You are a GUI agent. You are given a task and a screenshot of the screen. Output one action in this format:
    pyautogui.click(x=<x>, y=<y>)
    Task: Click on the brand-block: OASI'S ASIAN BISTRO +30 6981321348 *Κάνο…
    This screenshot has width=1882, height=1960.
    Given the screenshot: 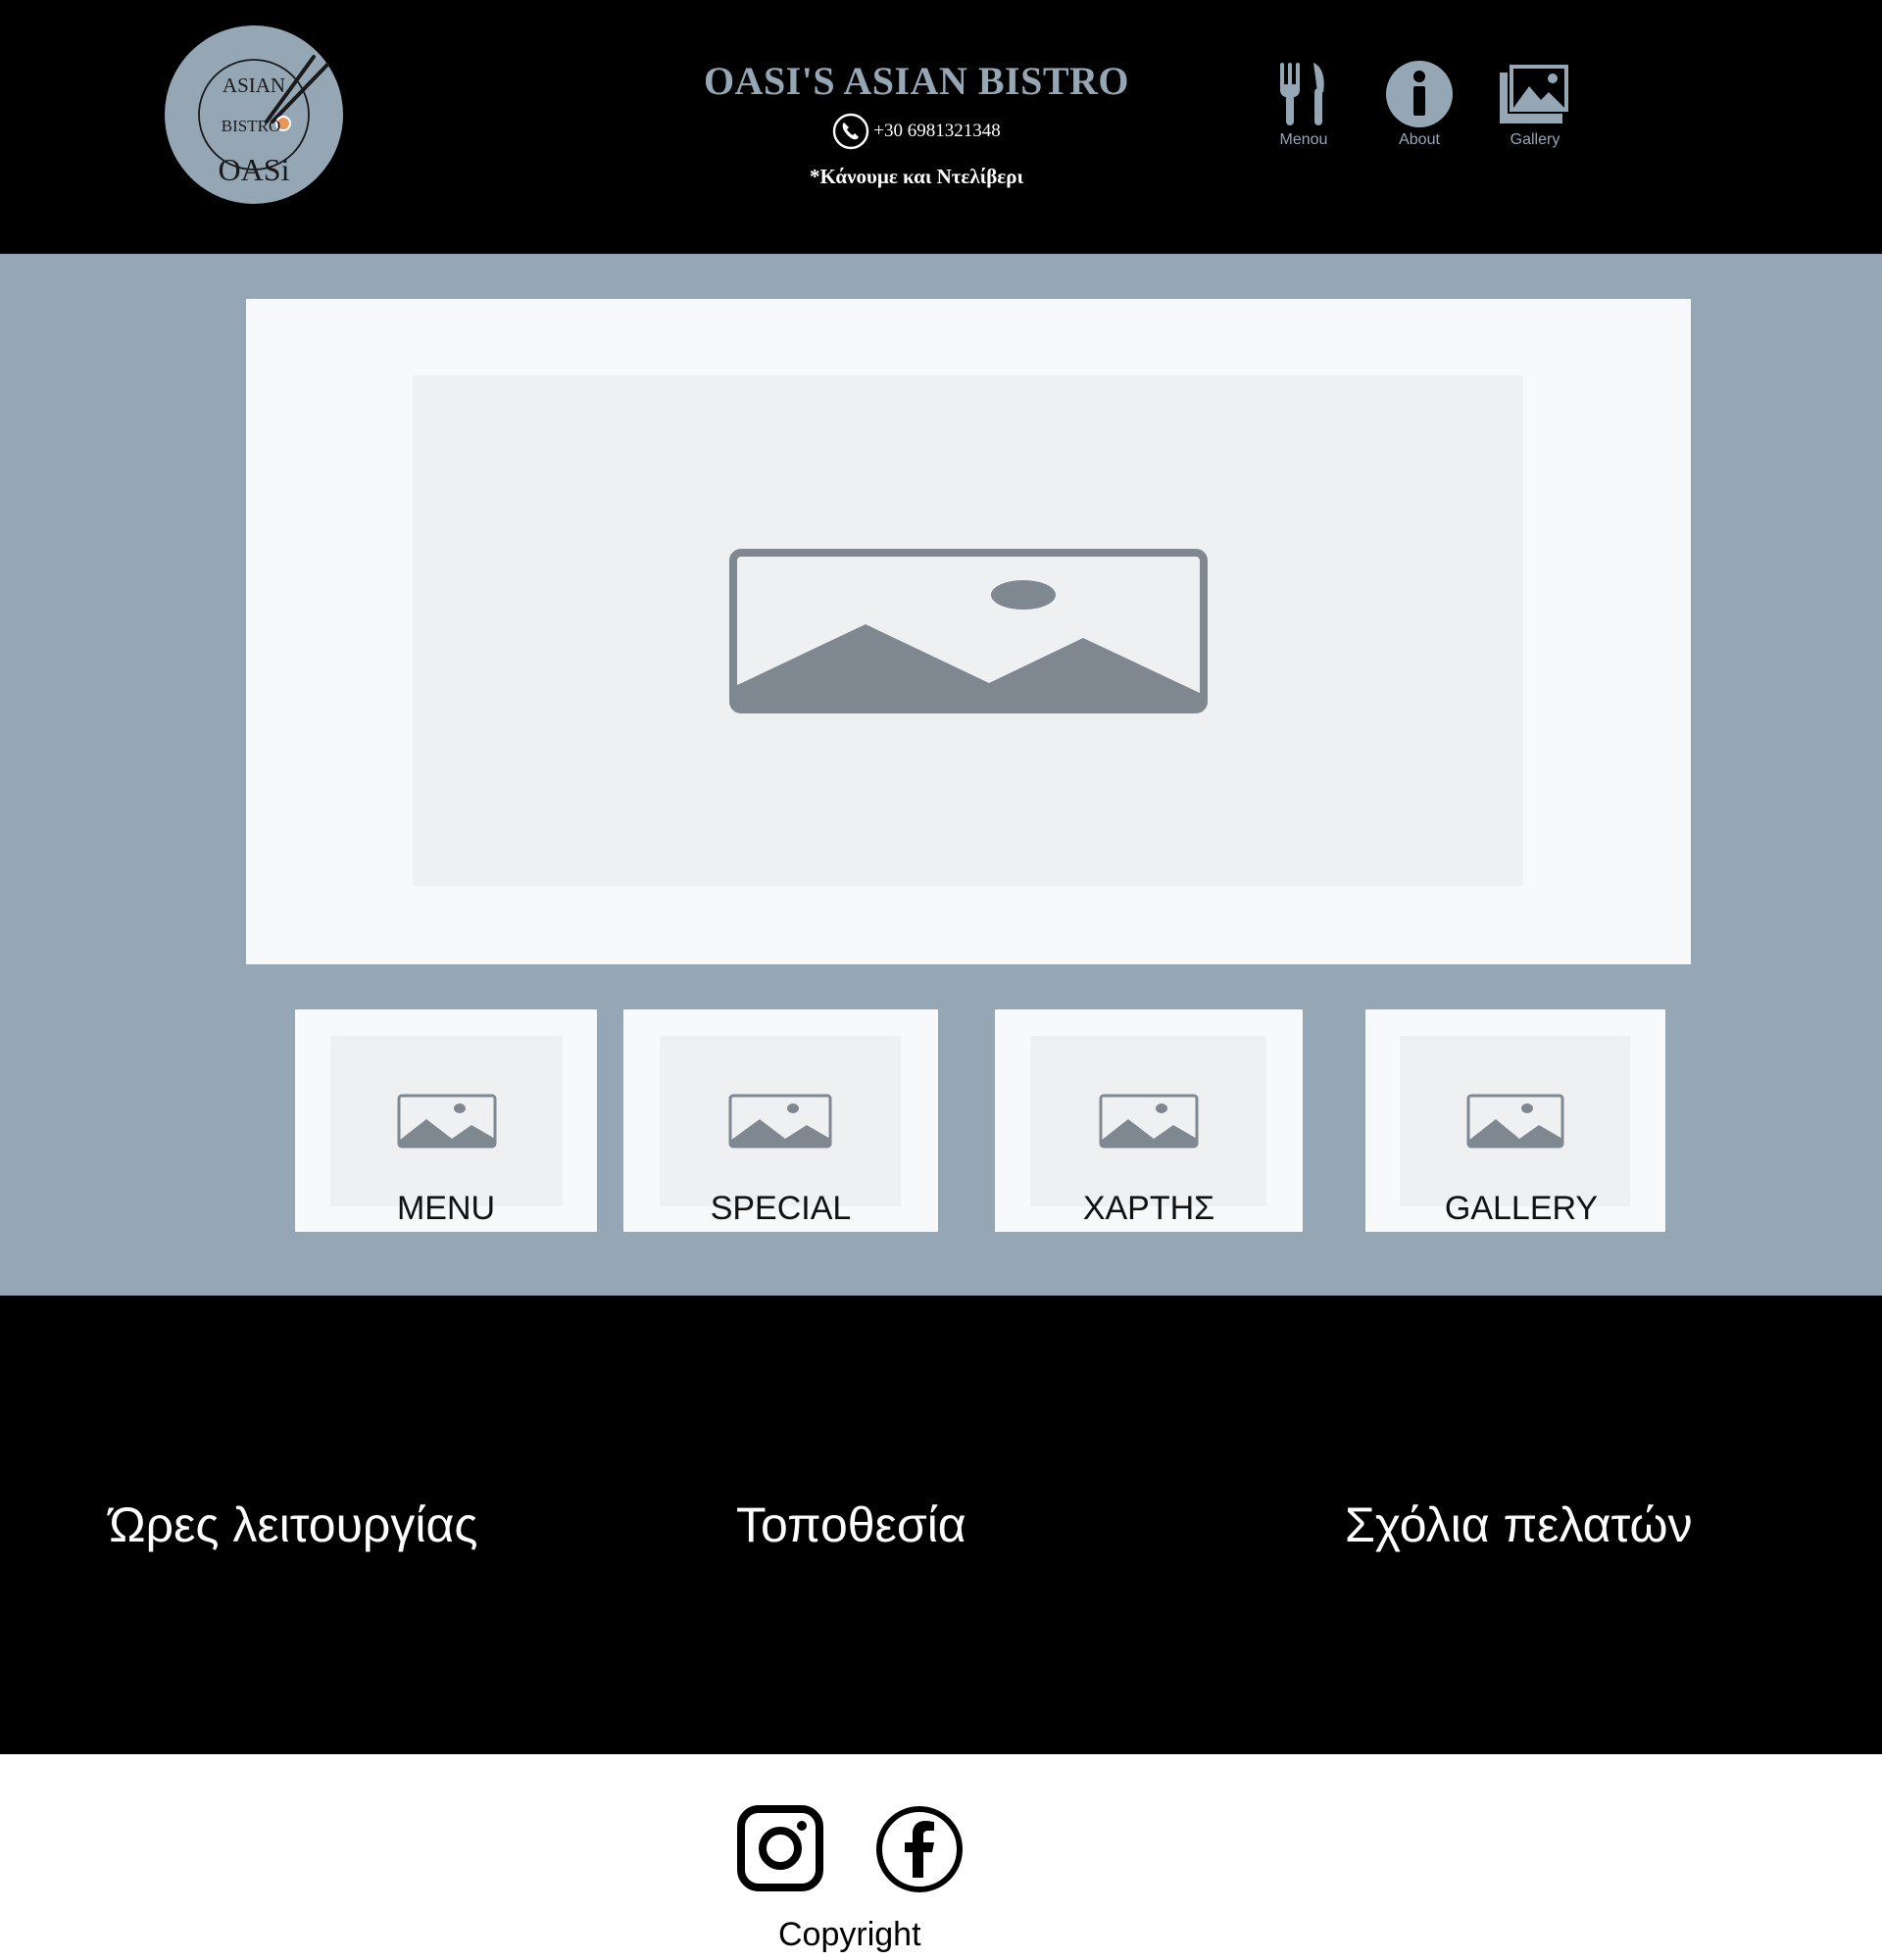 What is the action you would take?
    pyautogui.click(x=917, y=123)
    